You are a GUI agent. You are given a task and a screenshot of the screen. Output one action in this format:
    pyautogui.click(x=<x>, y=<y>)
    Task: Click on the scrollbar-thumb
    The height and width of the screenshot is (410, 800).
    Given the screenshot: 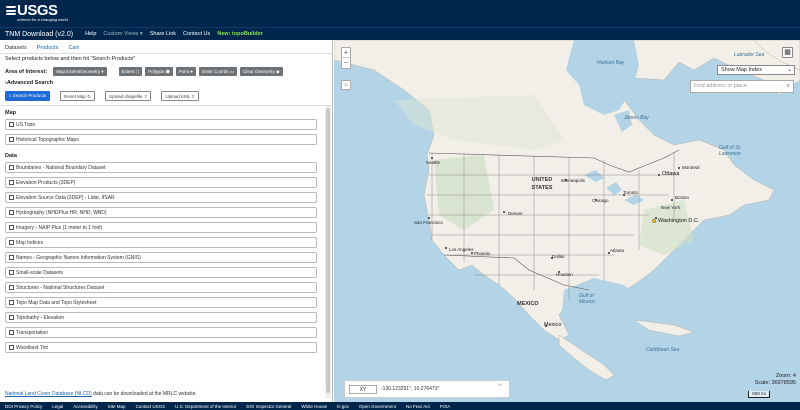 What is the action you would take?
    pyautogui.click(x=328, y=250)
    